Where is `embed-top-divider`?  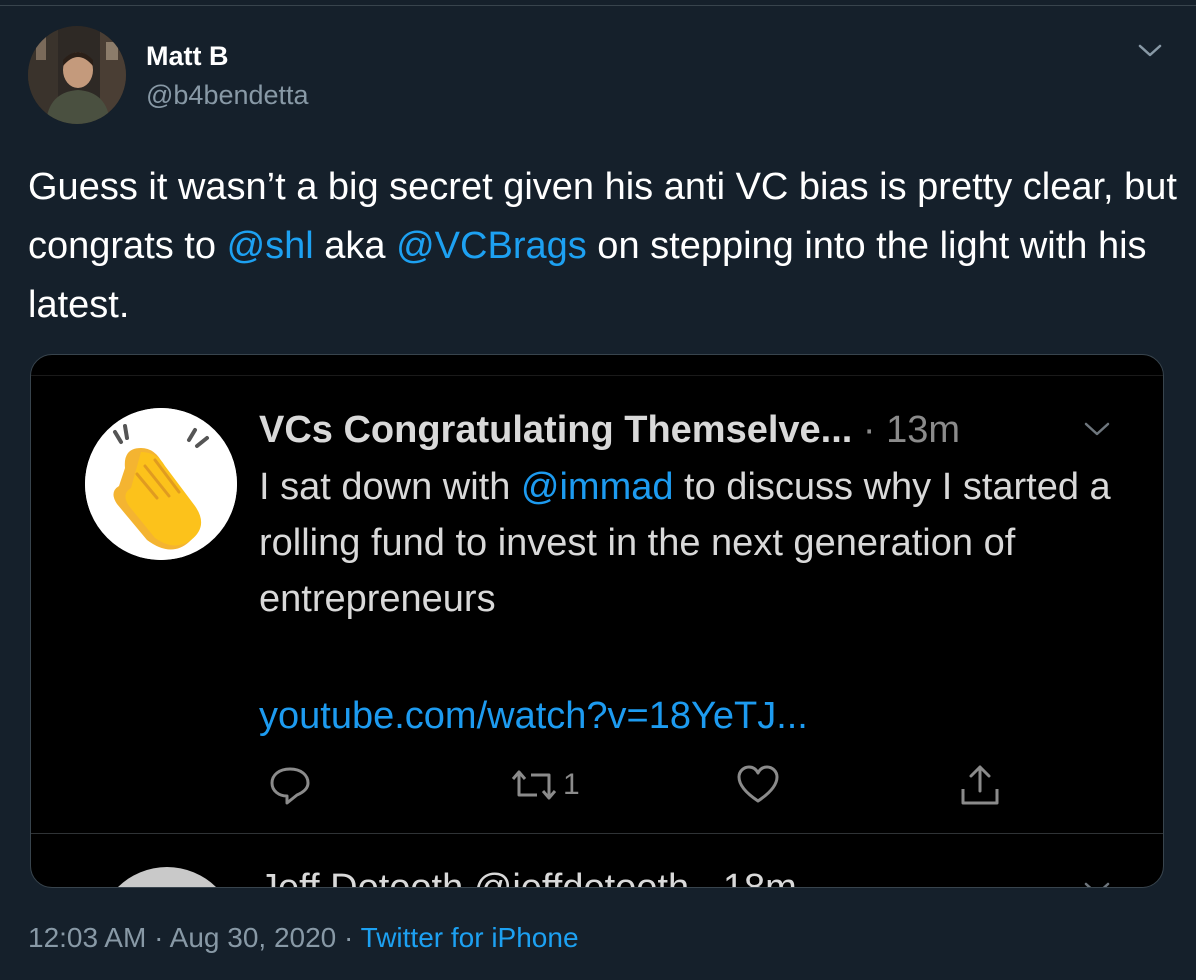 embed-top-divider is located at coordinates (597, 375).